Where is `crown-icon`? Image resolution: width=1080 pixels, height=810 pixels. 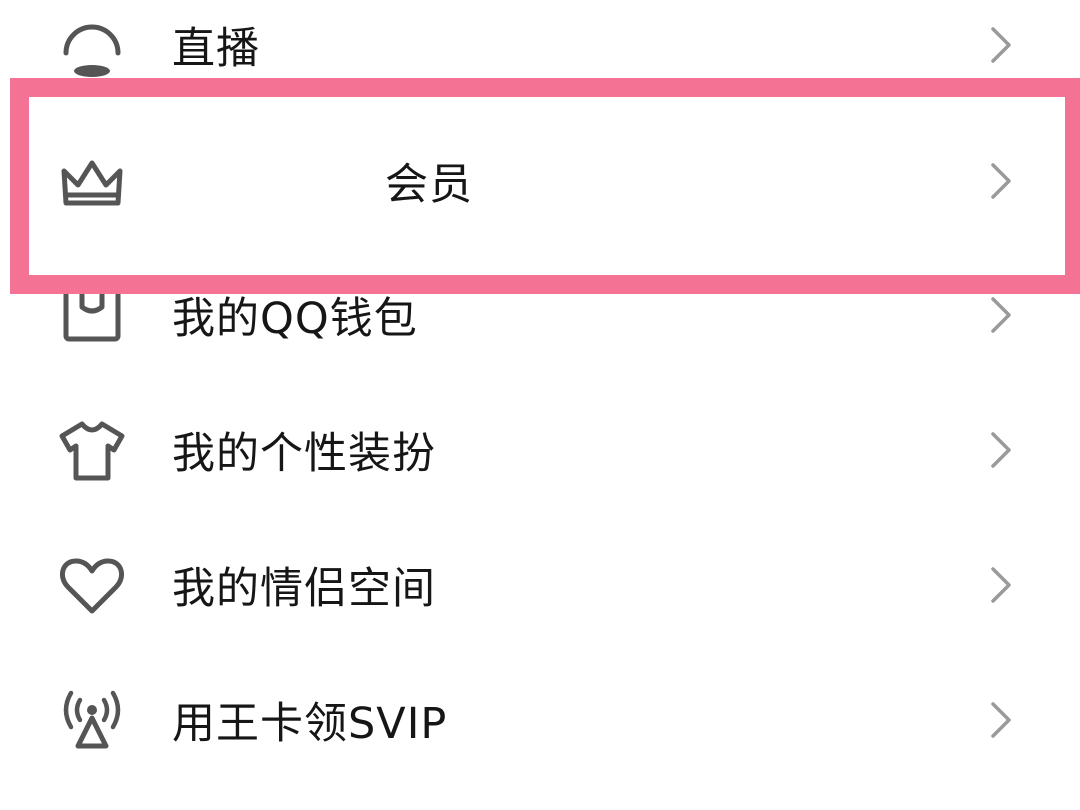 crown-icon is located at coordinates (92, 181).